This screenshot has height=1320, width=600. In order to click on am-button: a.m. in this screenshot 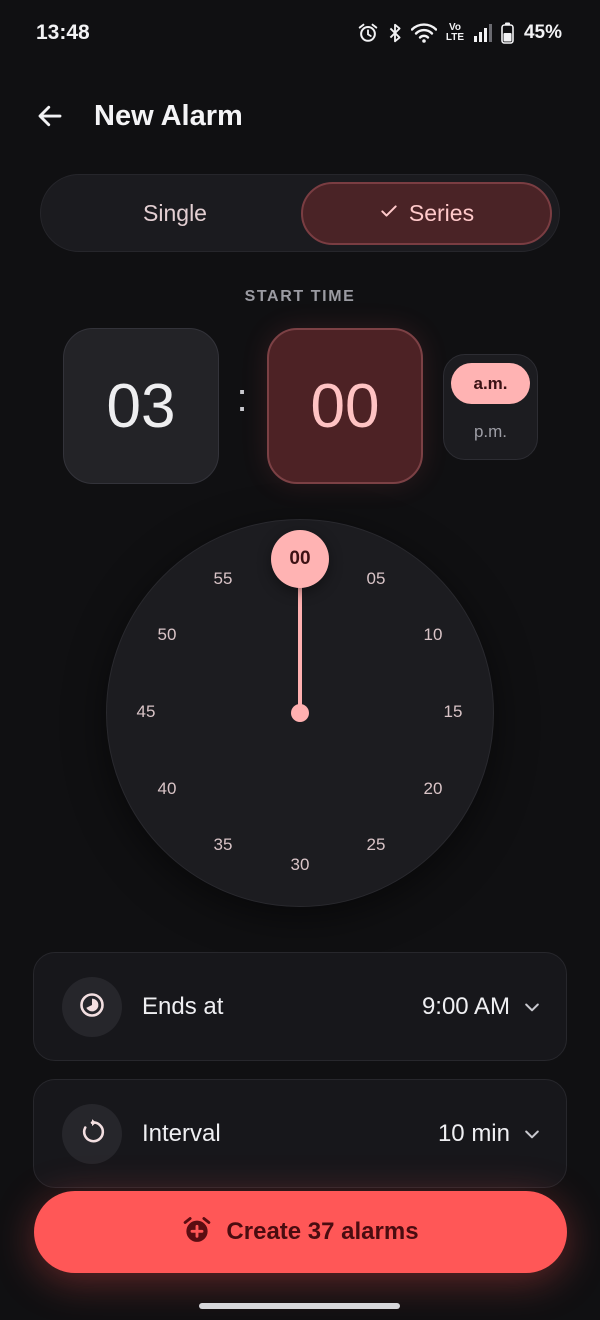, I will do `click(490, 383)`.